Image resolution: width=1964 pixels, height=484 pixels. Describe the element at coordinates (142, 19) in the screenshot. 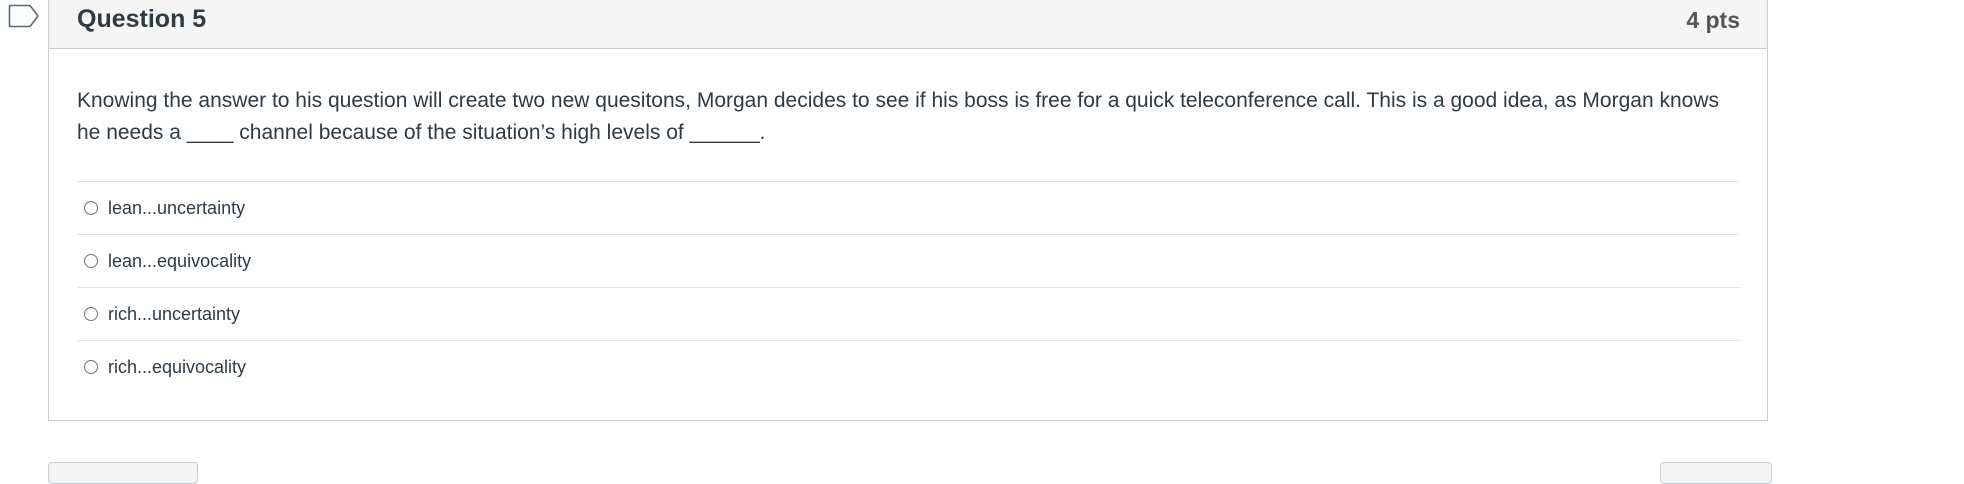

I see `question-title: Question 5` at that location.